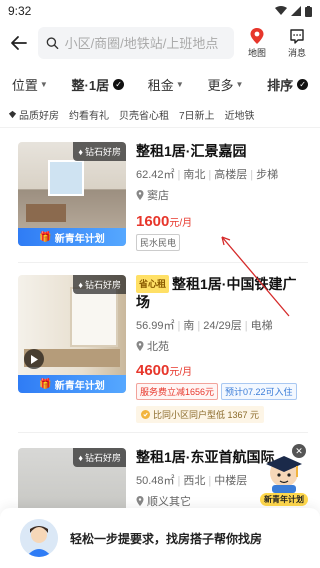 The width and height of the screenshot is (320, 568). Describe the element at coordinates (308, 11) in the screenshot. I see `battery-icon` at that location.